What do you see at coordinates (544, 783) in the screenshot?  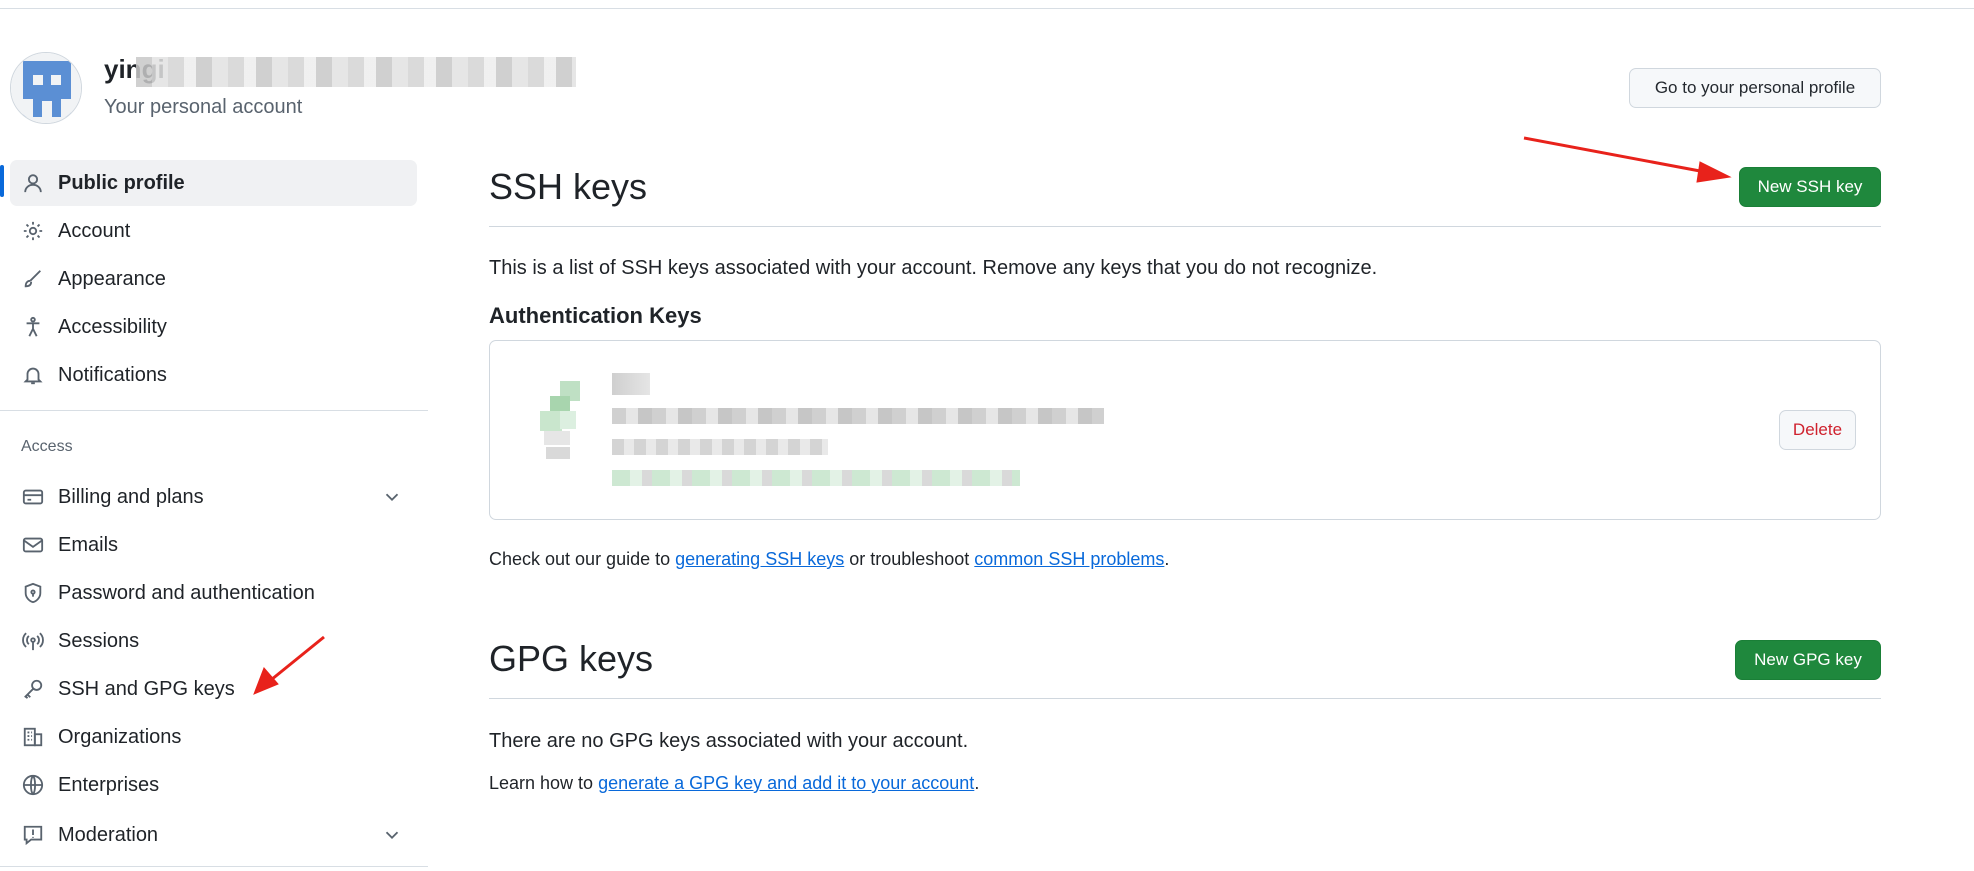 I see `learn-prefix: Learn how to` at bounding box center [544, 783].